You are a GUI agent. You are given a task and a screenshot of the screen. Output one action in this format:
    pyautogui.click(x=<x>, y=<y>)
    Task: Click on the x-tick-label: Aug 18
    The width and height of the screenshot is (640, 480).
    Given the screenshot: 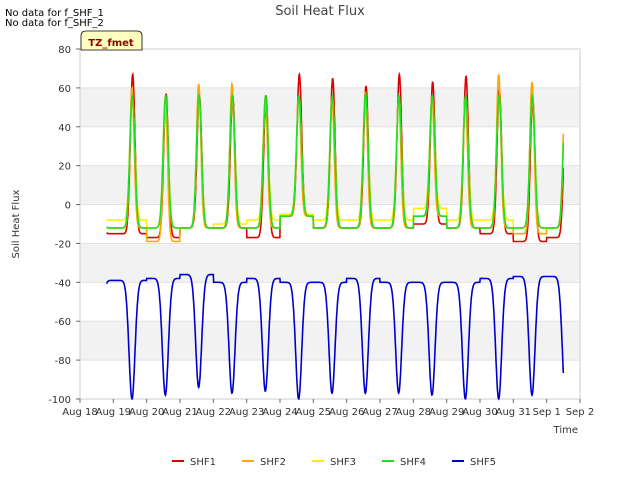 What is the action you would take?
    pyautogui.click(x=79, y=412)
    